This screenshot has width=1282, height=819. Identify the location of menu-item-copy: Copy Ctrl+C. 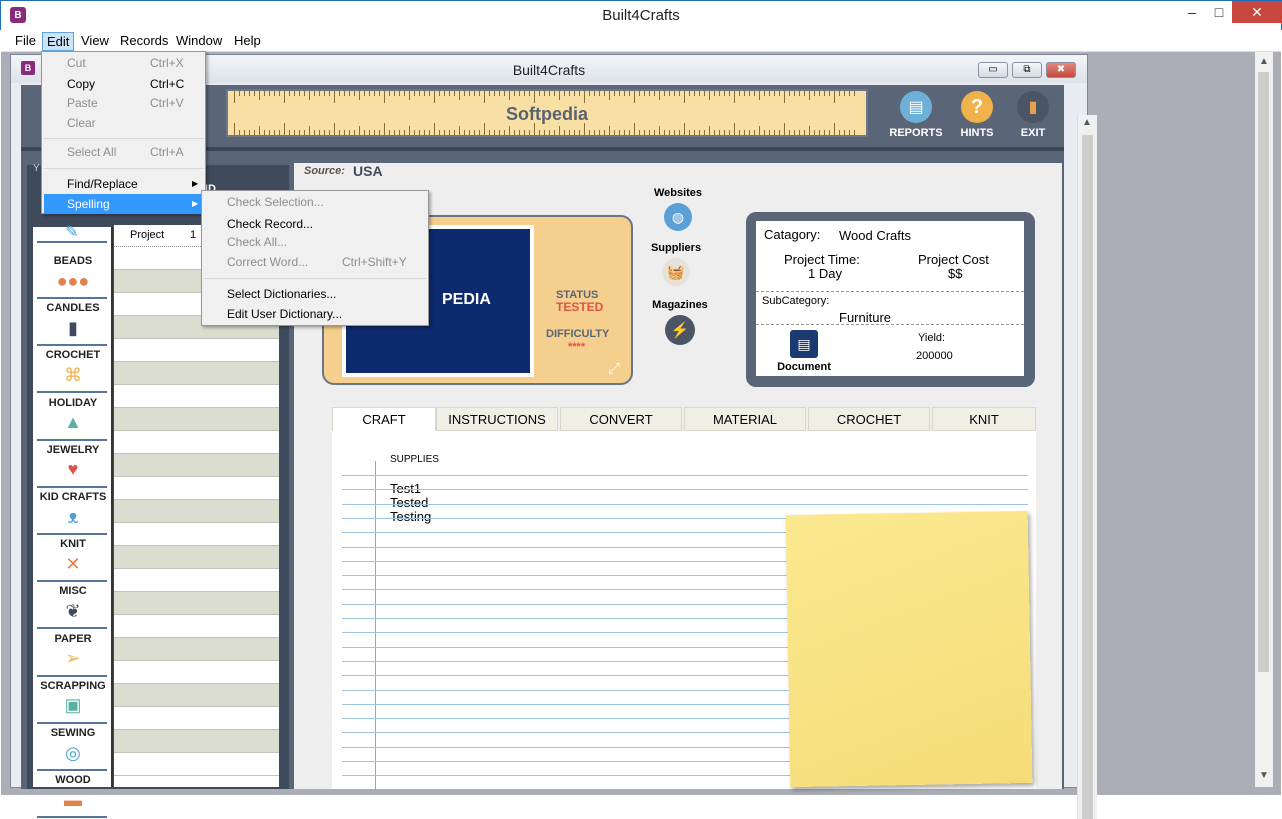
(124, 84).